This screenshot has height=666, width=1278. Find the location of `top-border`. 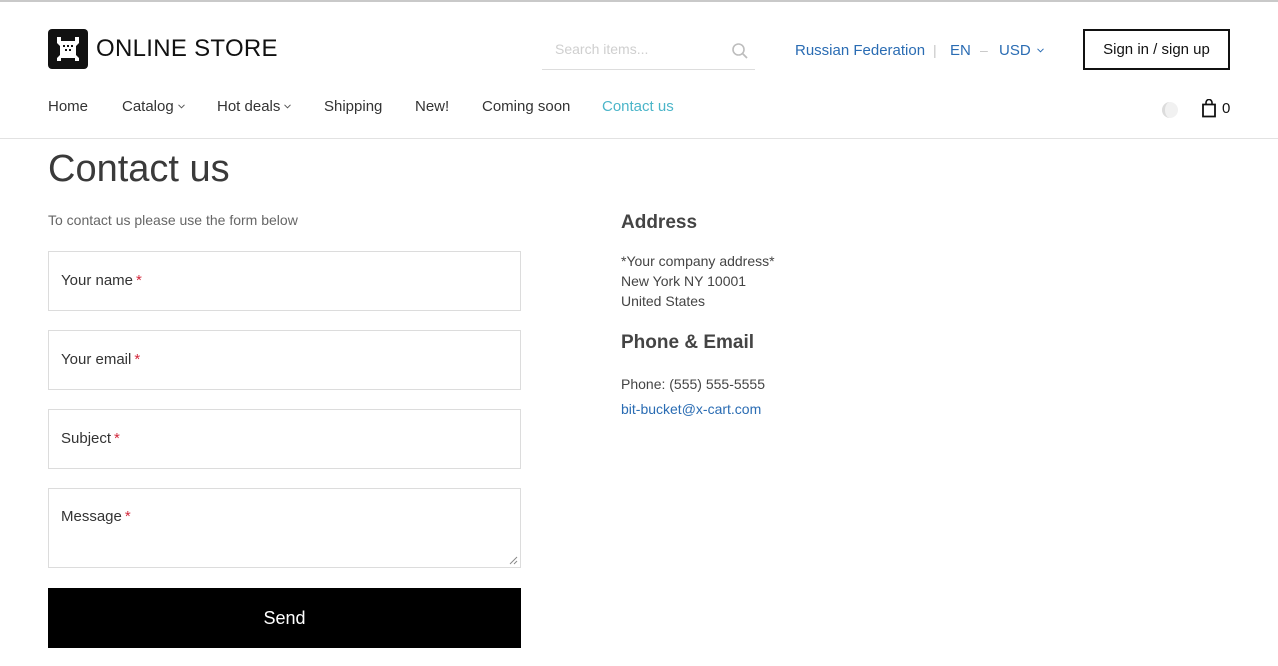

top-border is located at coordinates (639, 1).